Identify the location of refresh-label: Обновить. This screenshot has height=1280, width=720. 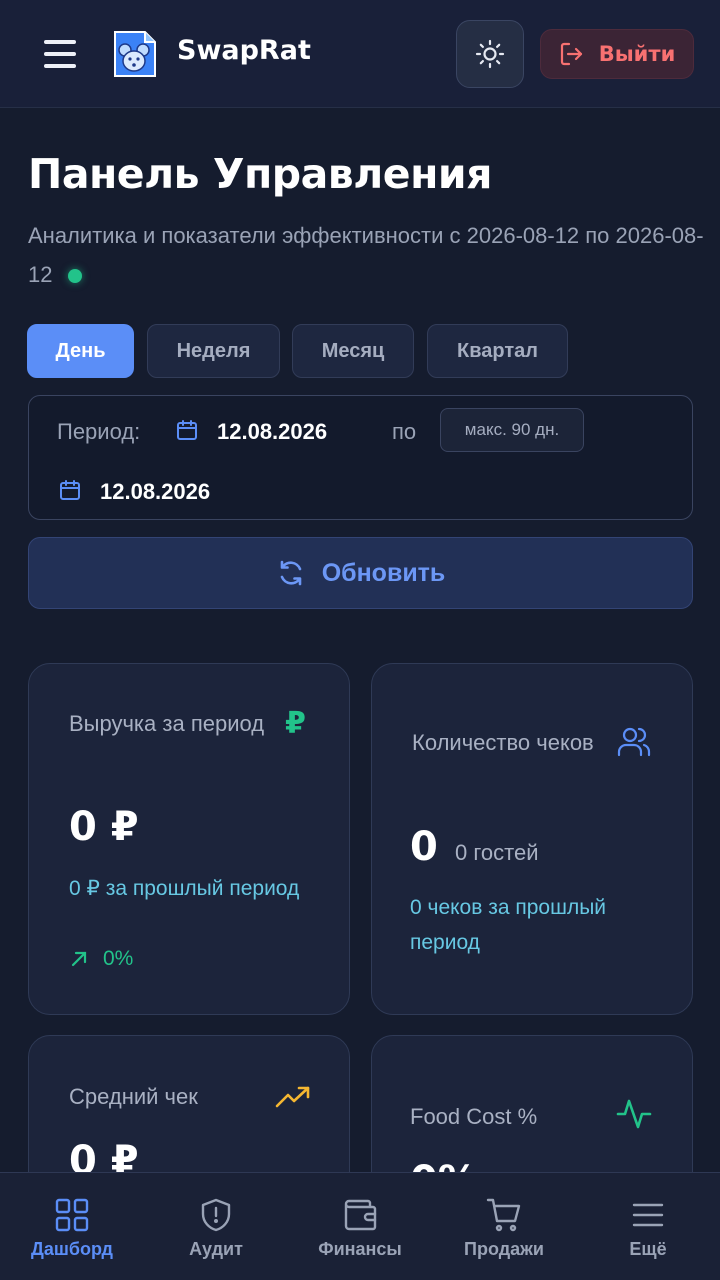
(383, 572).